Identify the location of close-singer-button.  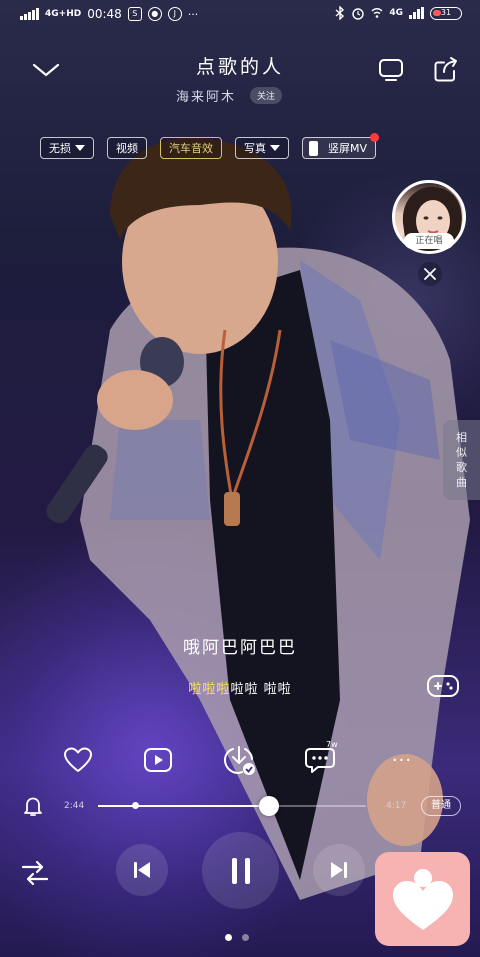
(430, 274).